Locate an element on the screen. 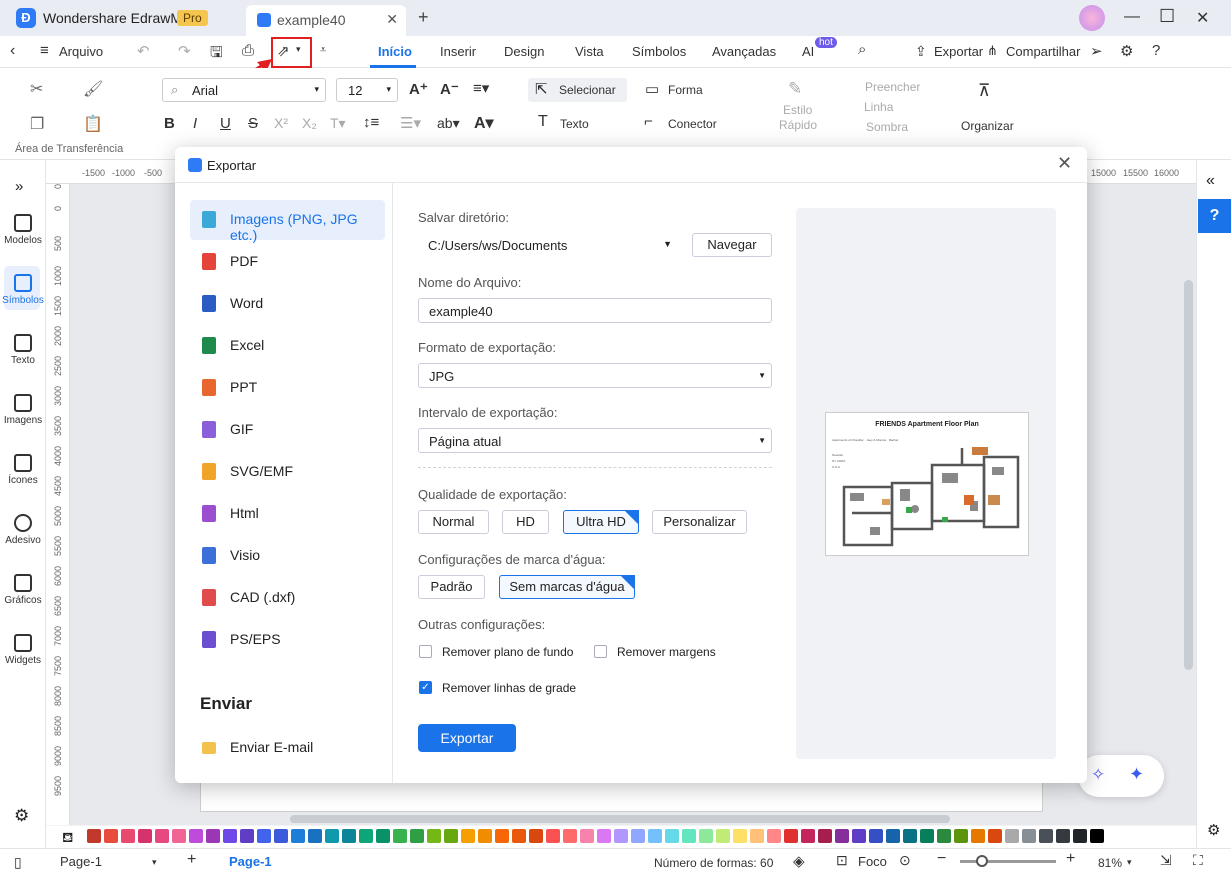 Image resolution: width=1231 pixels, height=875 pixels. shape-icon: ▭ is located at coordinates (652, 89).